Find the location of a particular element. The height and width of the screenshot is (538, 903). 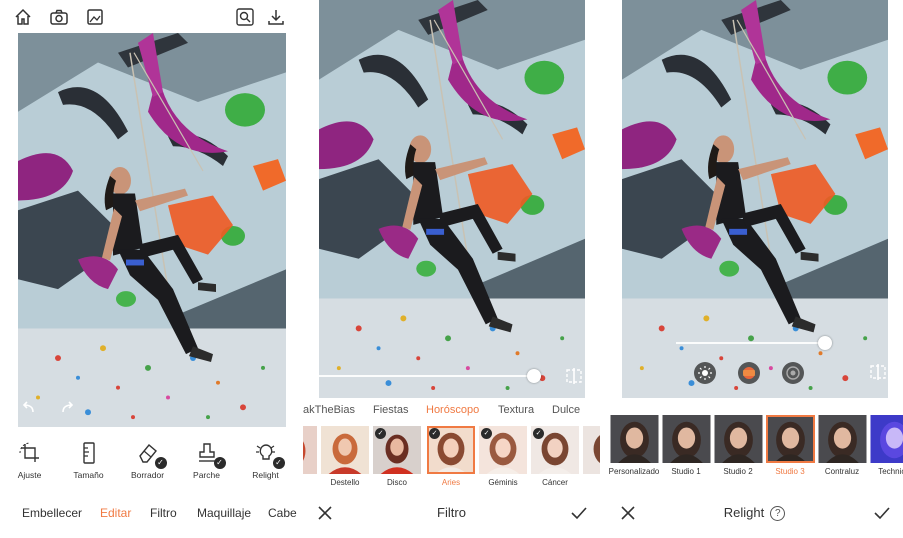

ruler-icon is located at coordinates (89, 453).